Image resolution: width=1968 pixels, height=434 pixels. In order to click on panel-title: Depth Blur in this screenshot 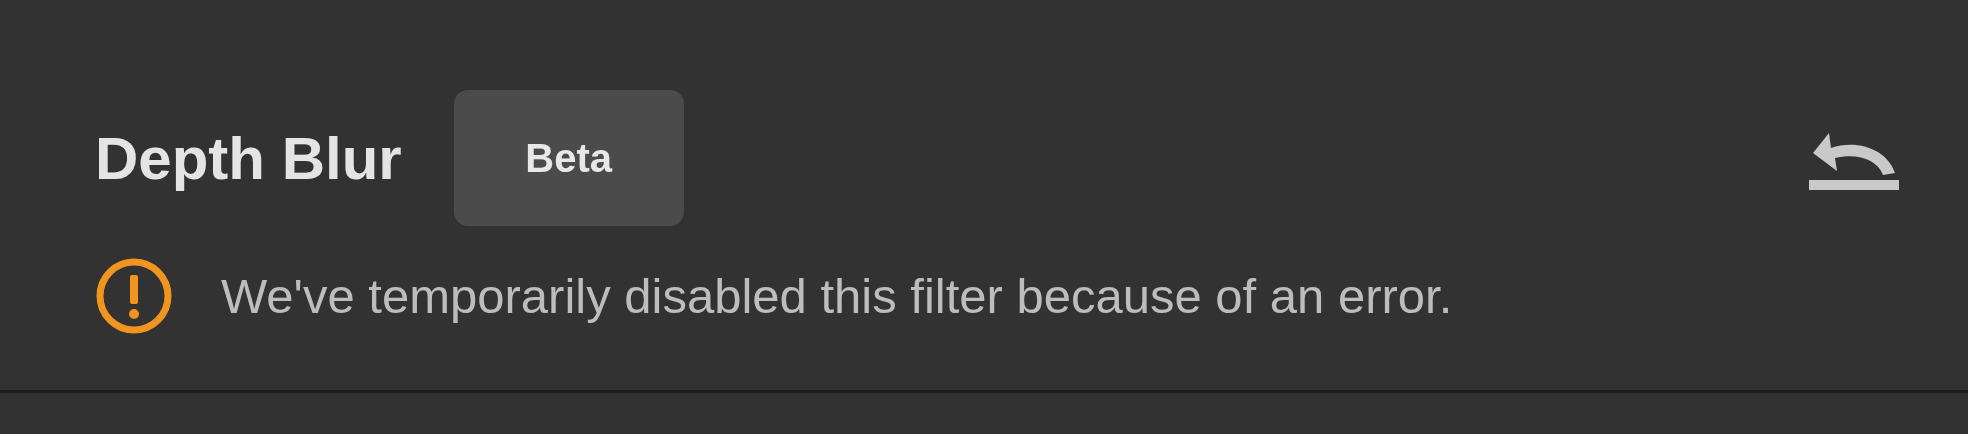, I will do `click(248, 158)`.